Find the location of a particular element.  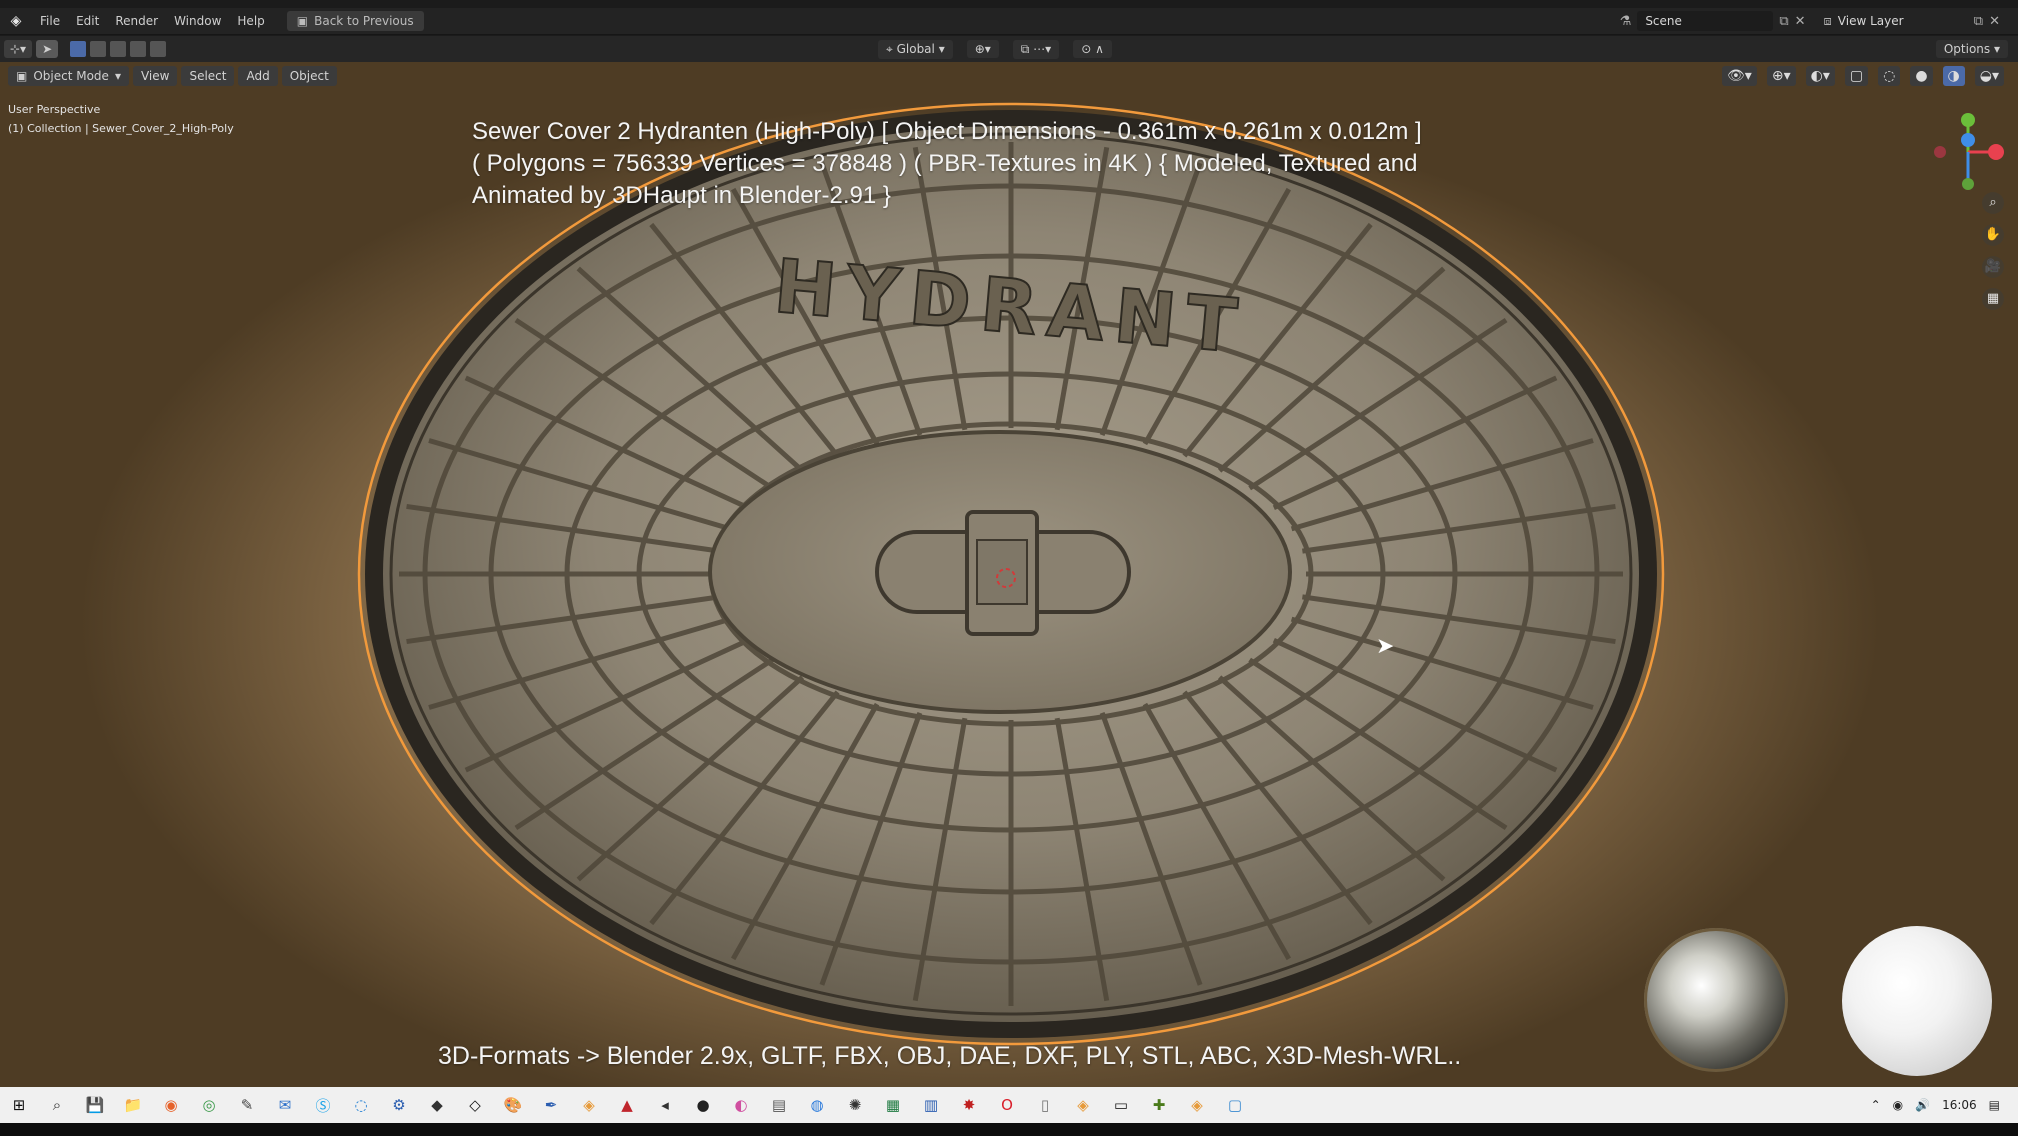

menu-edit: Edit is located at coordinates (87, 21).